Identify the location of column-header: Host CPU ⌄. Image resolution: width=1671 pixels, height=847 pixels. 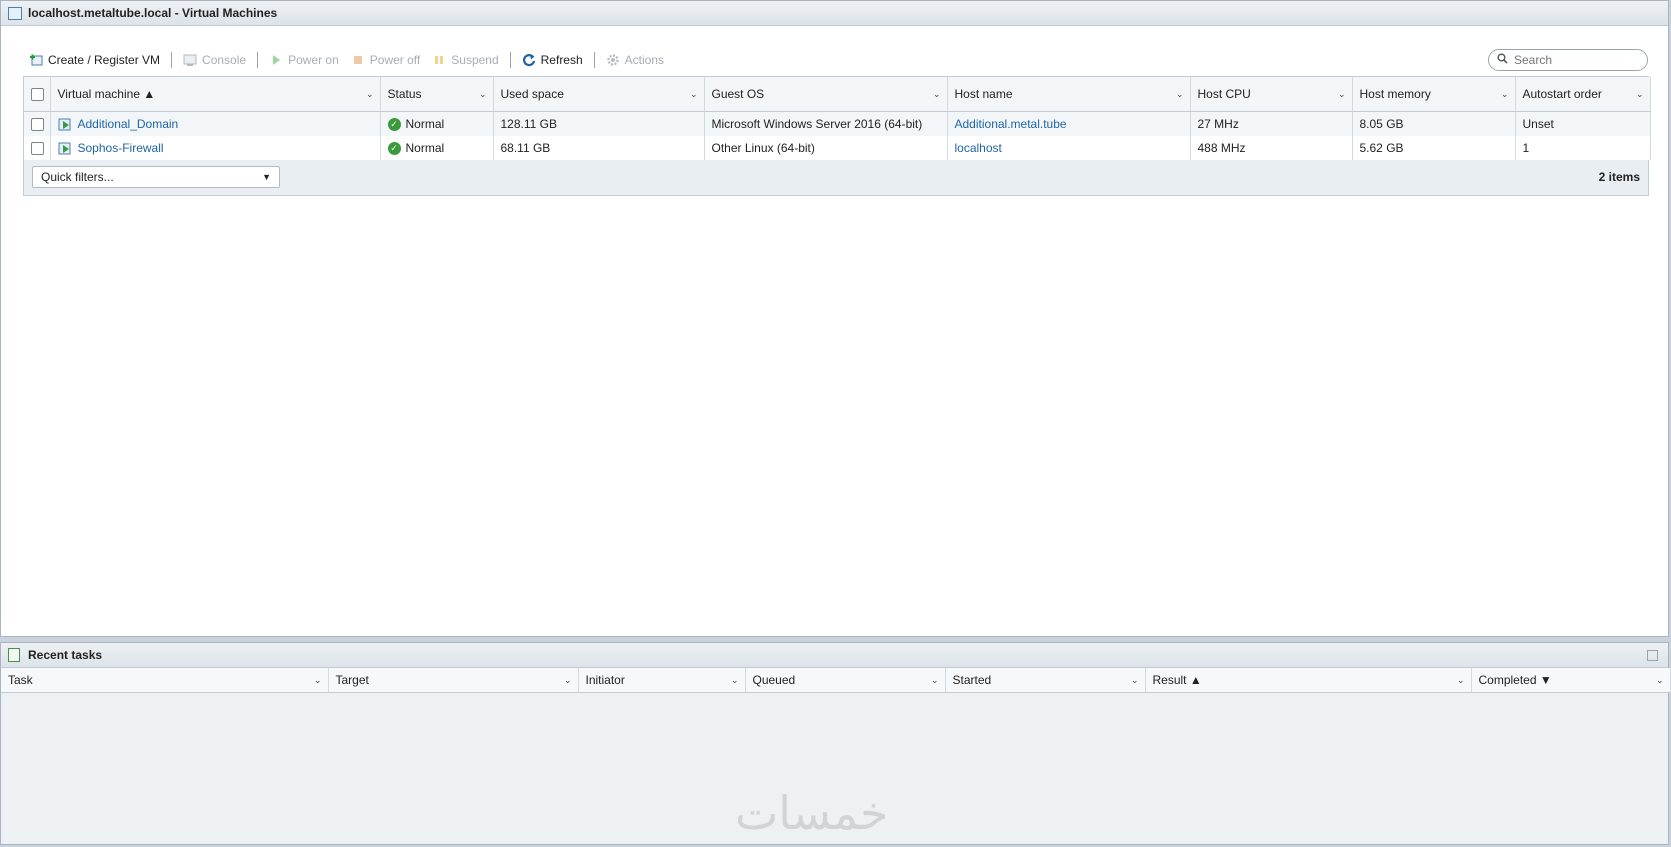
(1271, 94).